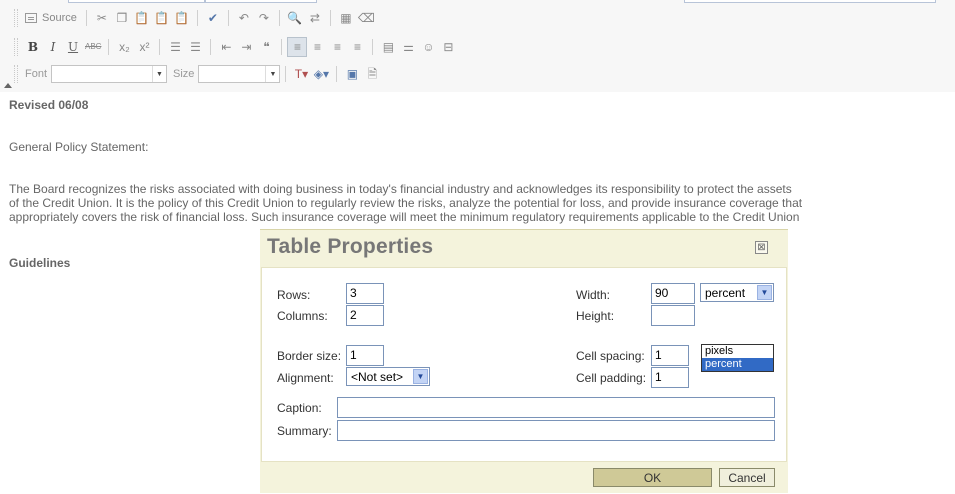  What do you see at coordinates (365, 315) in the screenshot?
I see `columns-input: 2` at bounding box center [365, 315].